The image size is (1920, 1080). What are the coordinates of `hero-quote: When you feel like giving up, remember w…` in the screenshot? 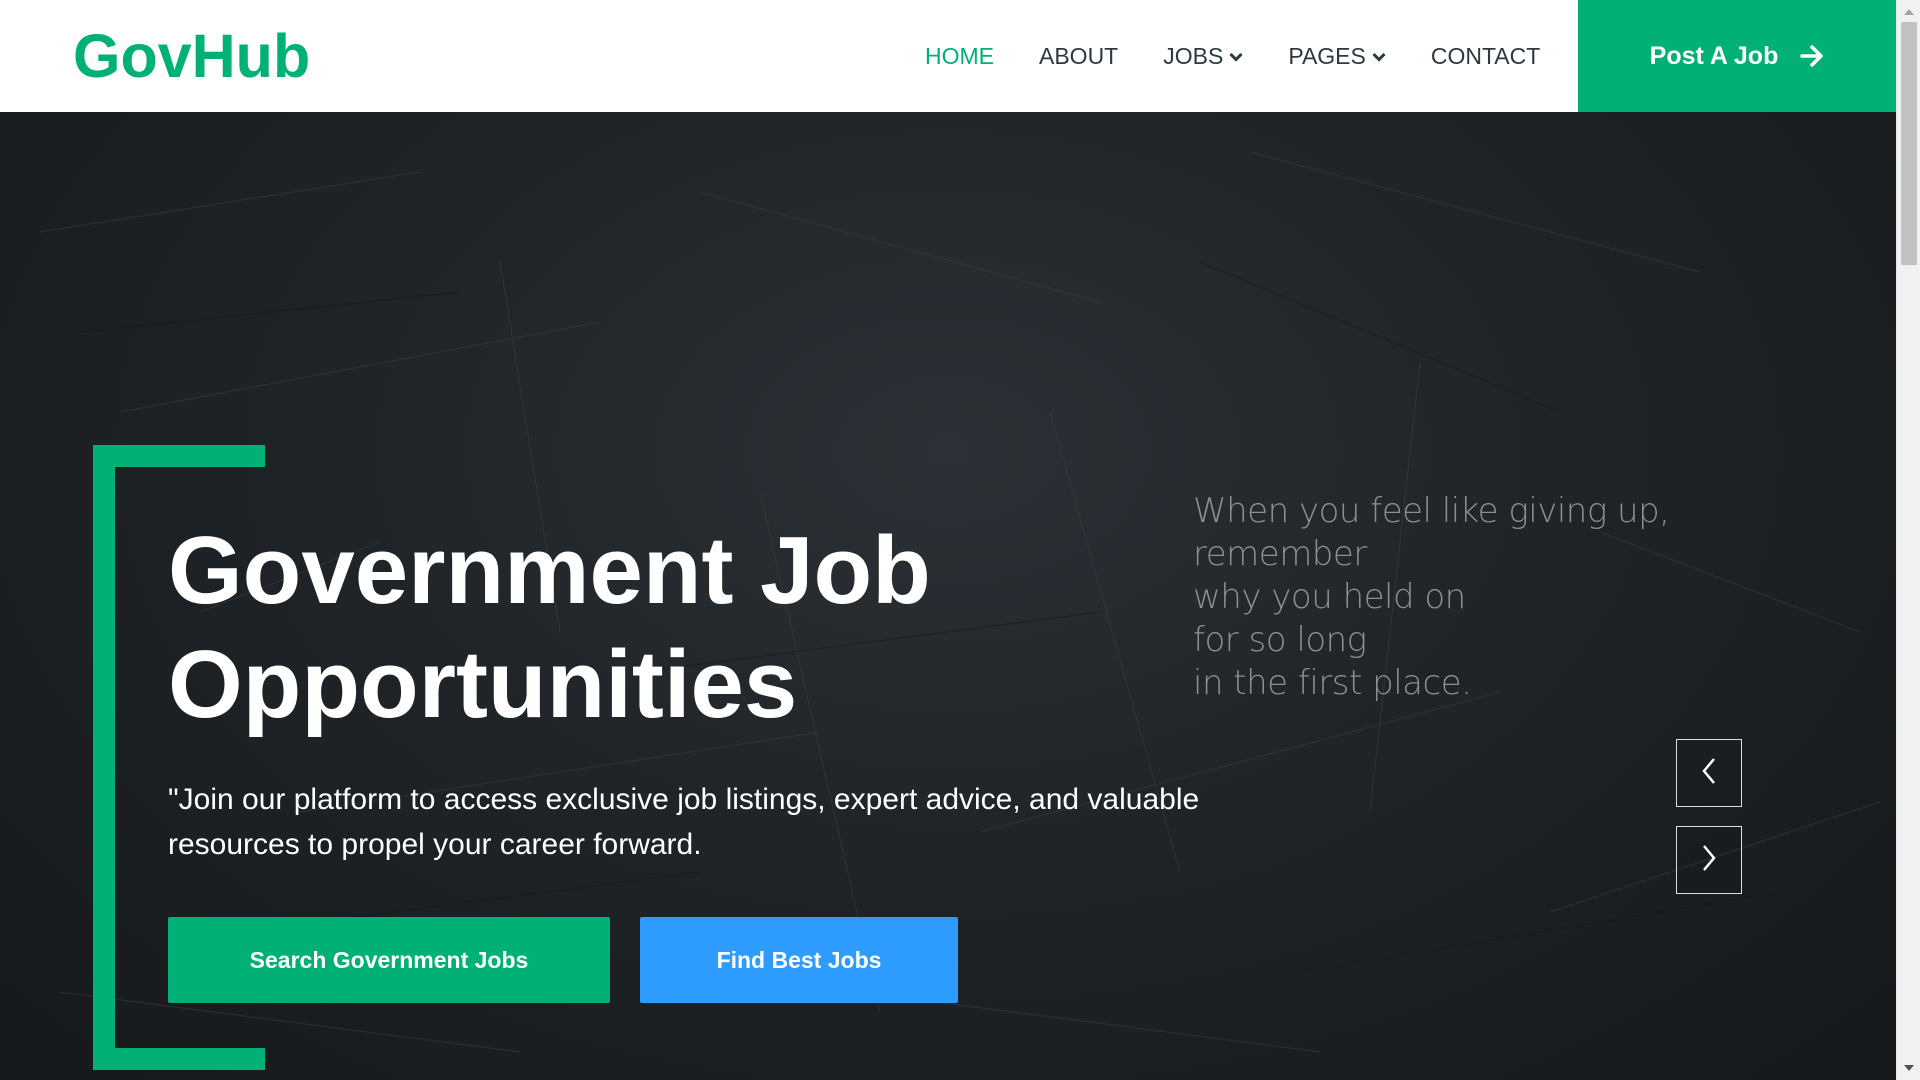 It's located at (1473, 597).